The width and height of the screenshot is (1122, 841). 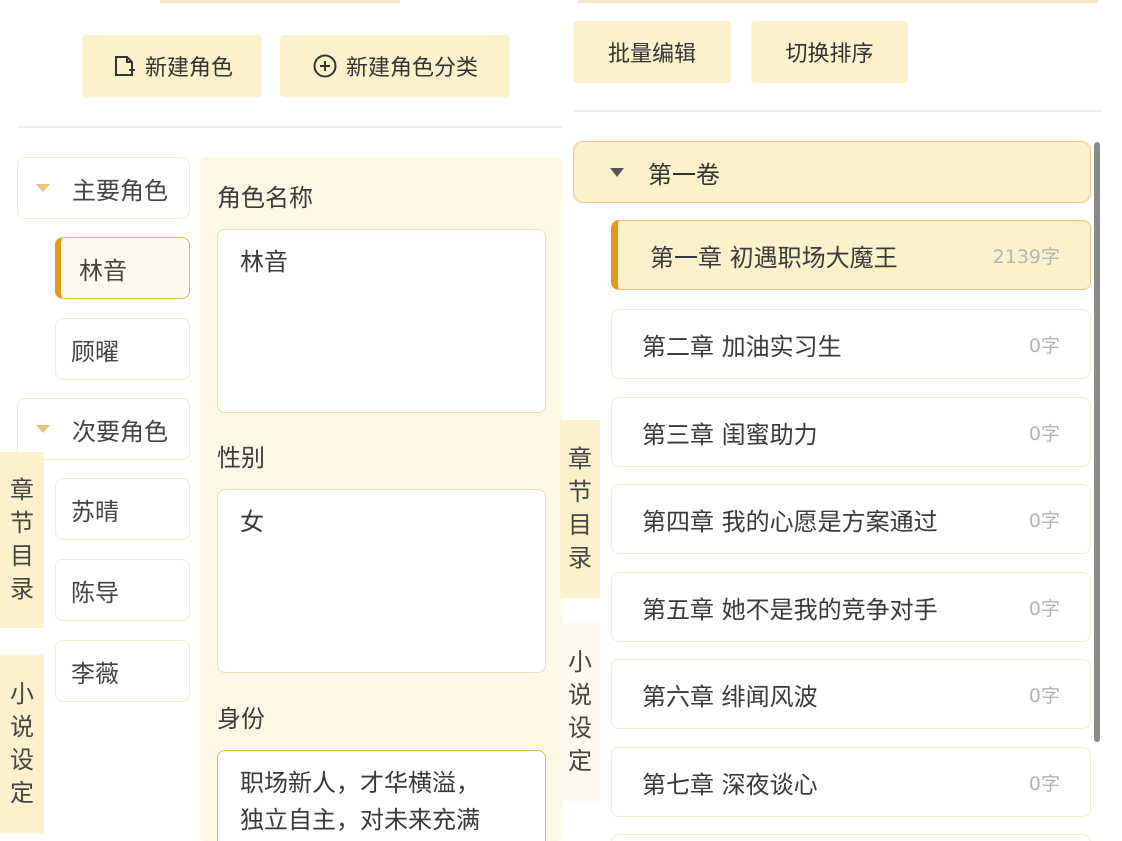 I want to click on character-name: 李薇, so click(x=95, y=673).